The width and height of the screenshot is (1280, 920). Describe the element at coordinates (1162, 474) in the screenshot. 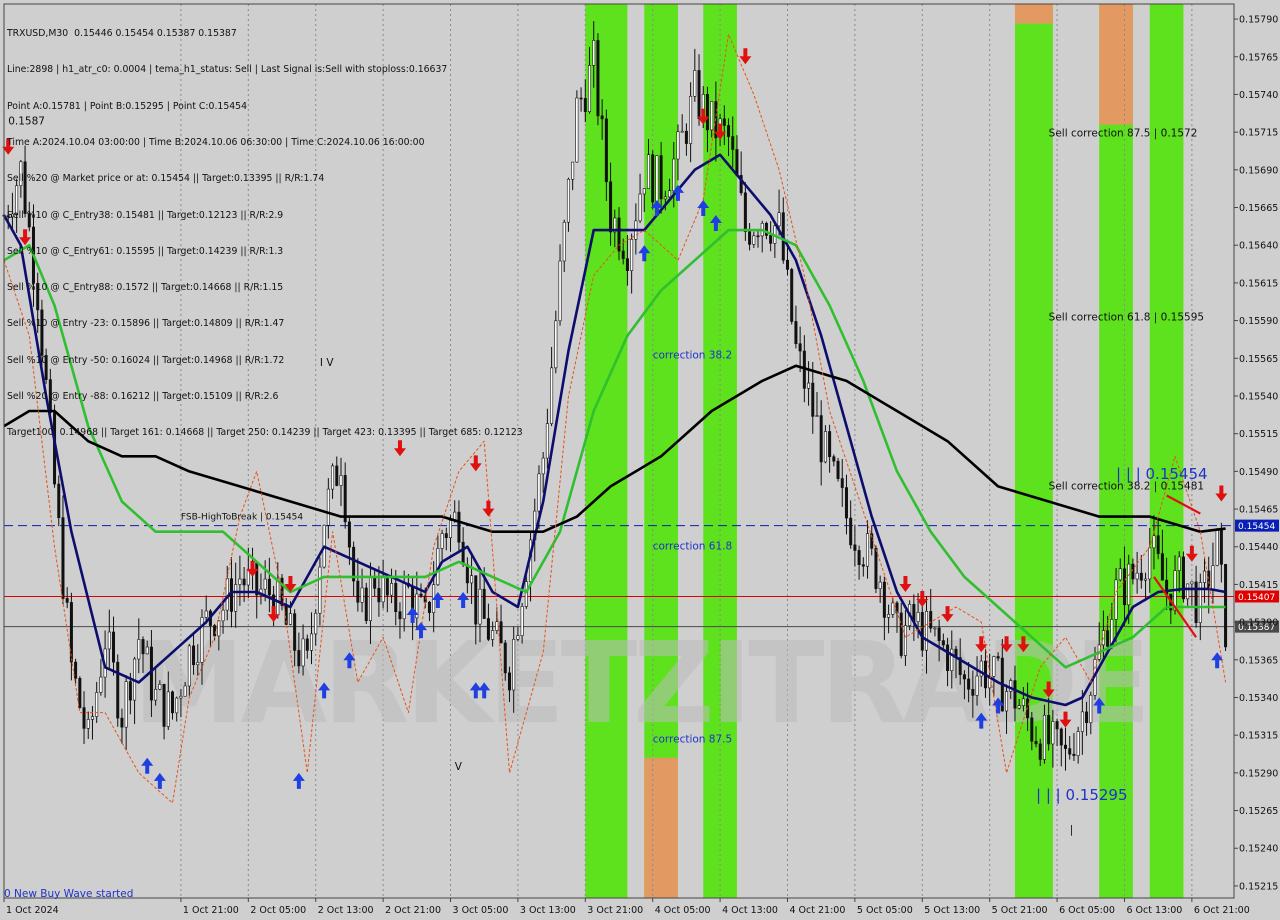

I see `chart-label: | | | 0.15454` at that location.